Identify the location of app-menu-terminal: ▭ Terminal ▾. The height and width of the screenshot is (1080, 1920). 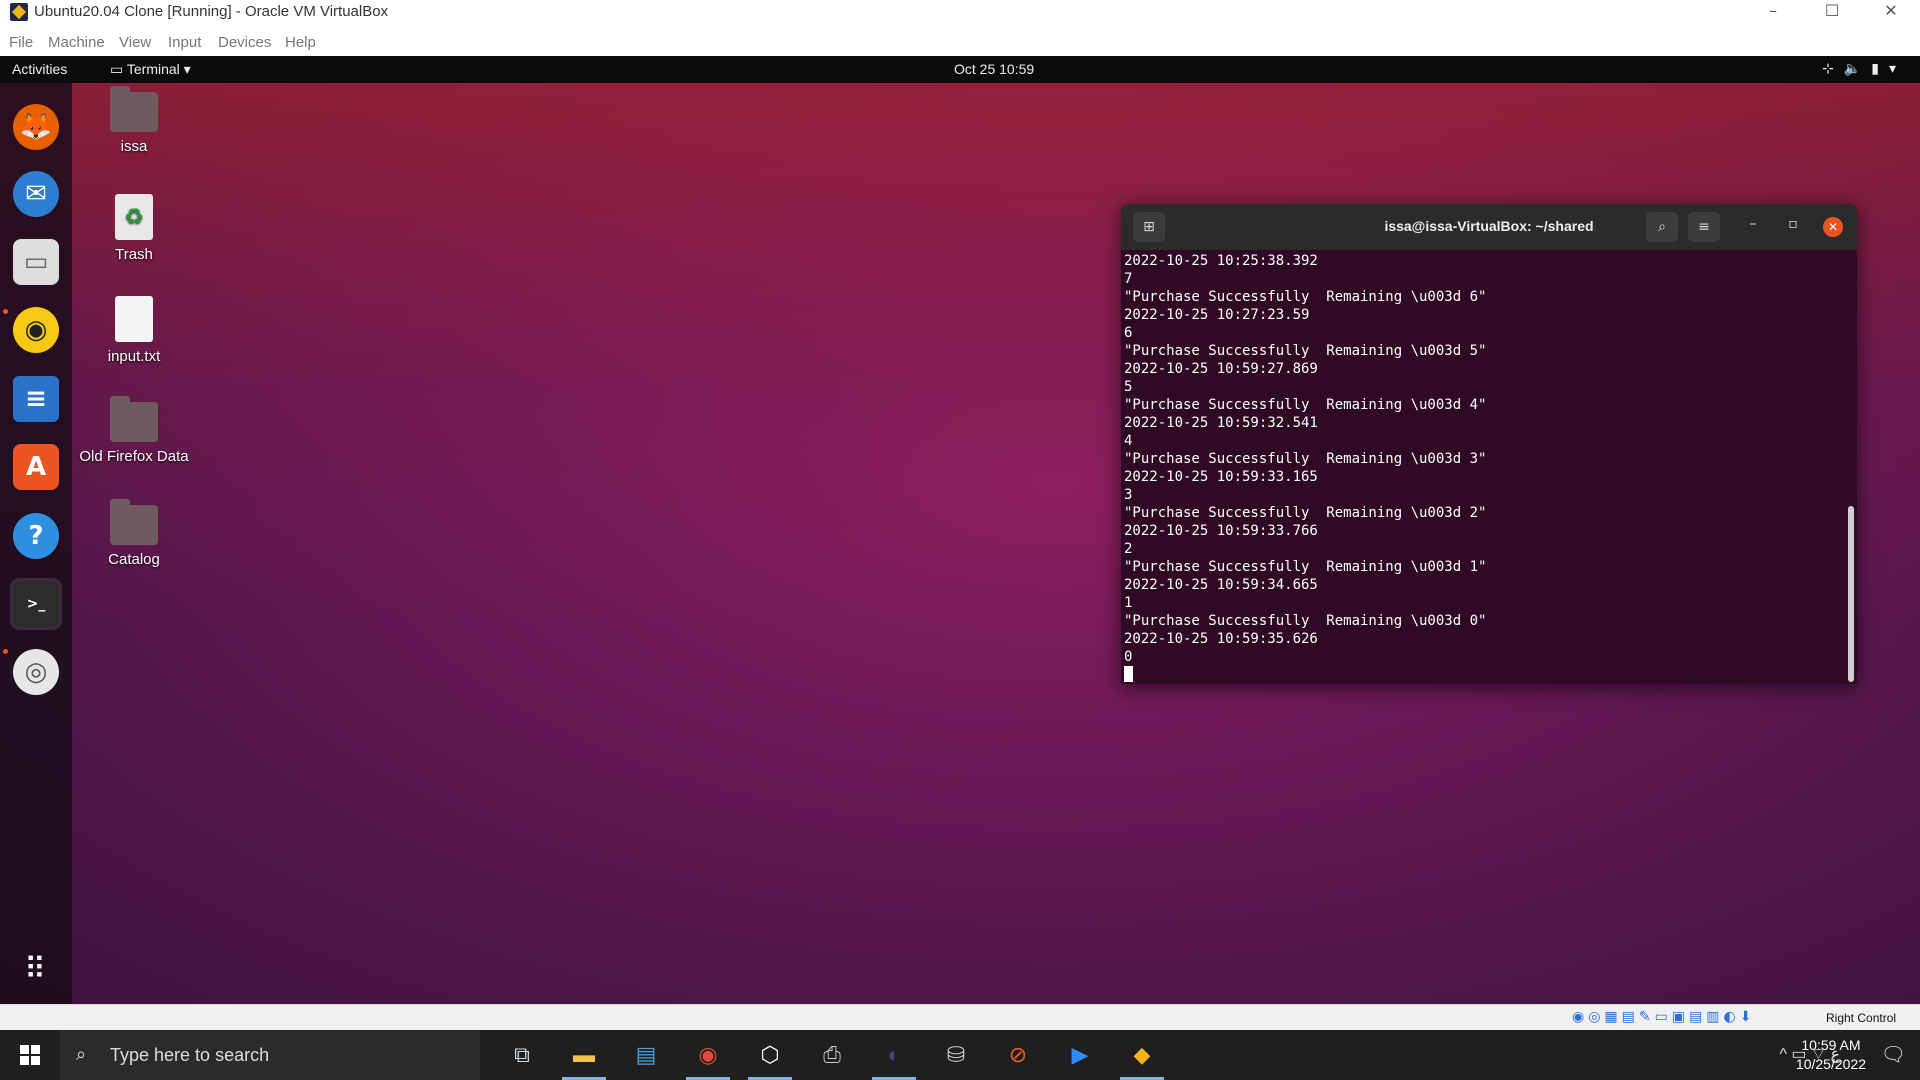
(150, 69).